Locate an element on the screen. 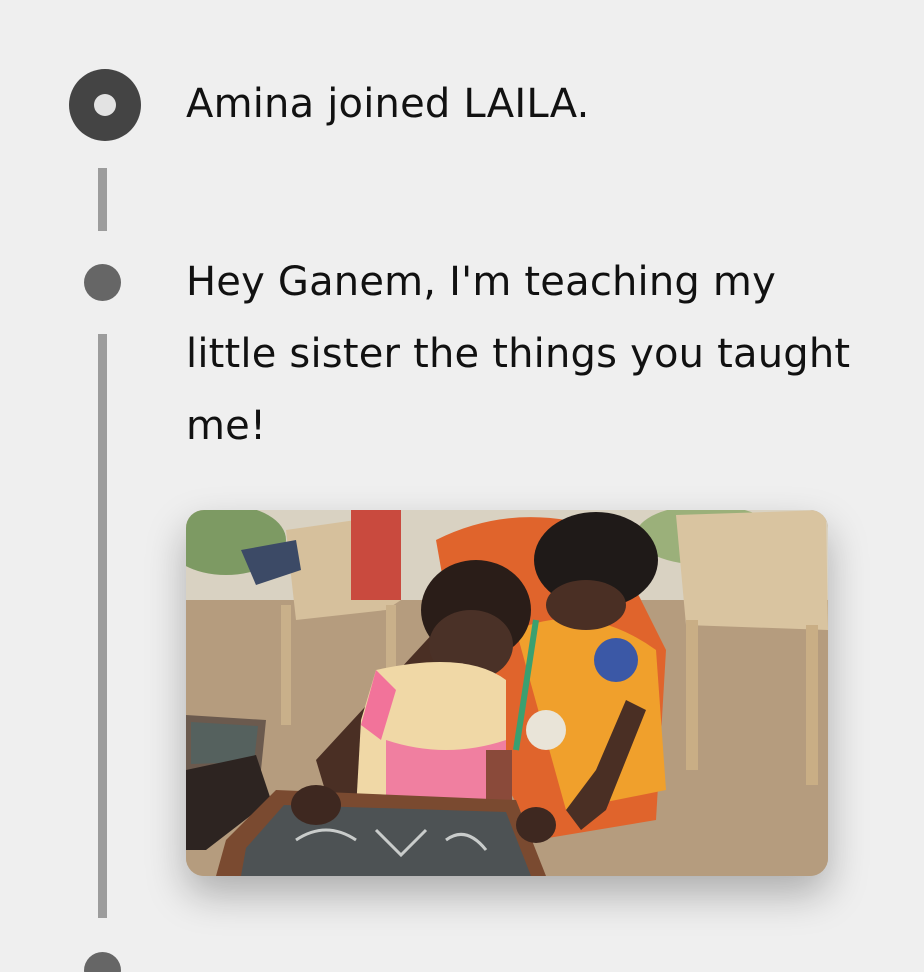  timeline-node-current-icon is located at coordinates (105, 105).